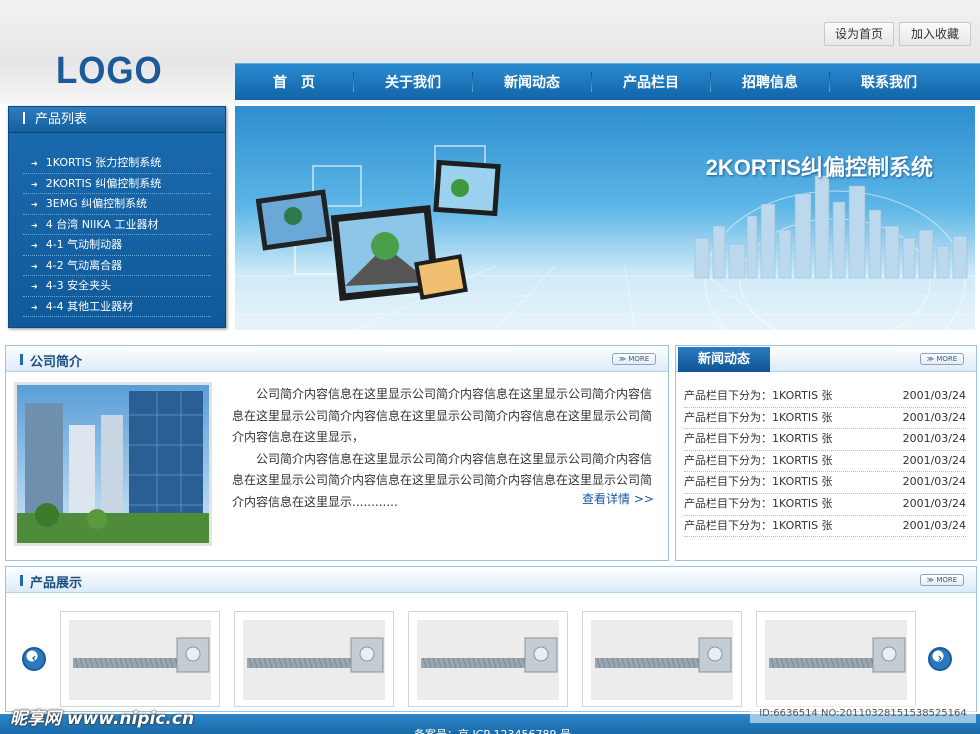 The image size is (980, 734). I want to click on product-list-item: ➜ 2KORTIS 纠偏控制系统, so click(117, 184).